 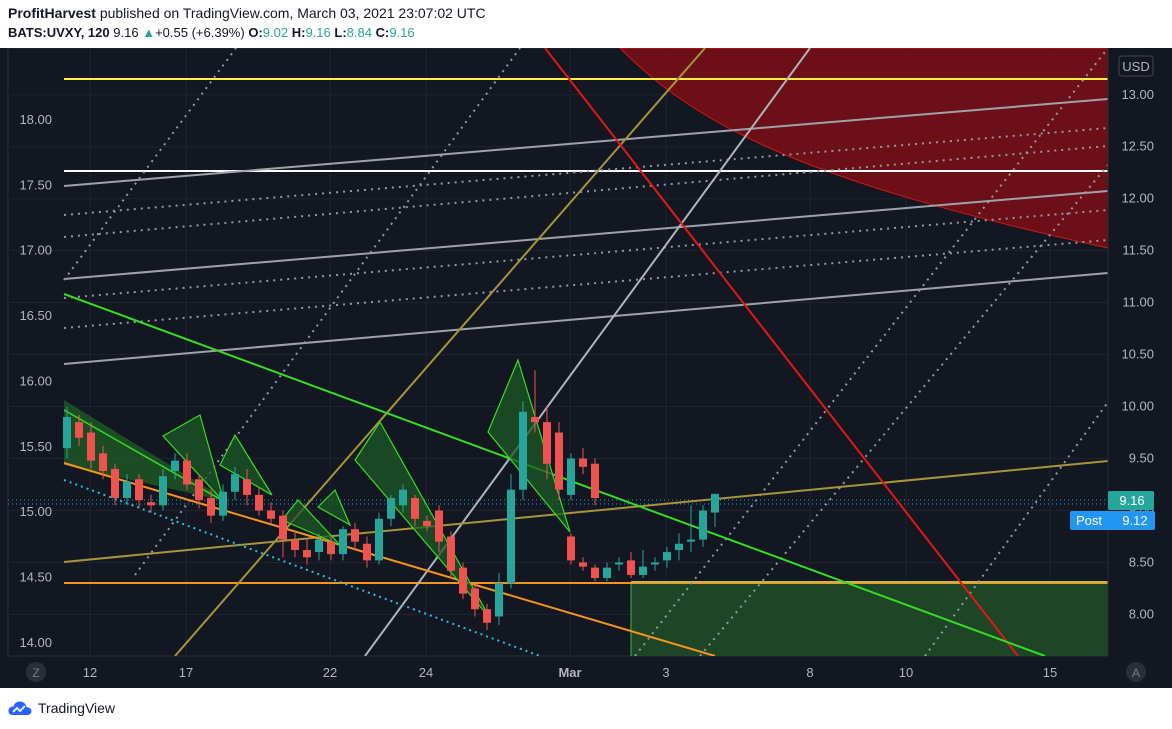 What do you see at coordinates (35, 577) in the screenshot?
I see `left-tick-label: 14.50` at bounding box center [35, 577].